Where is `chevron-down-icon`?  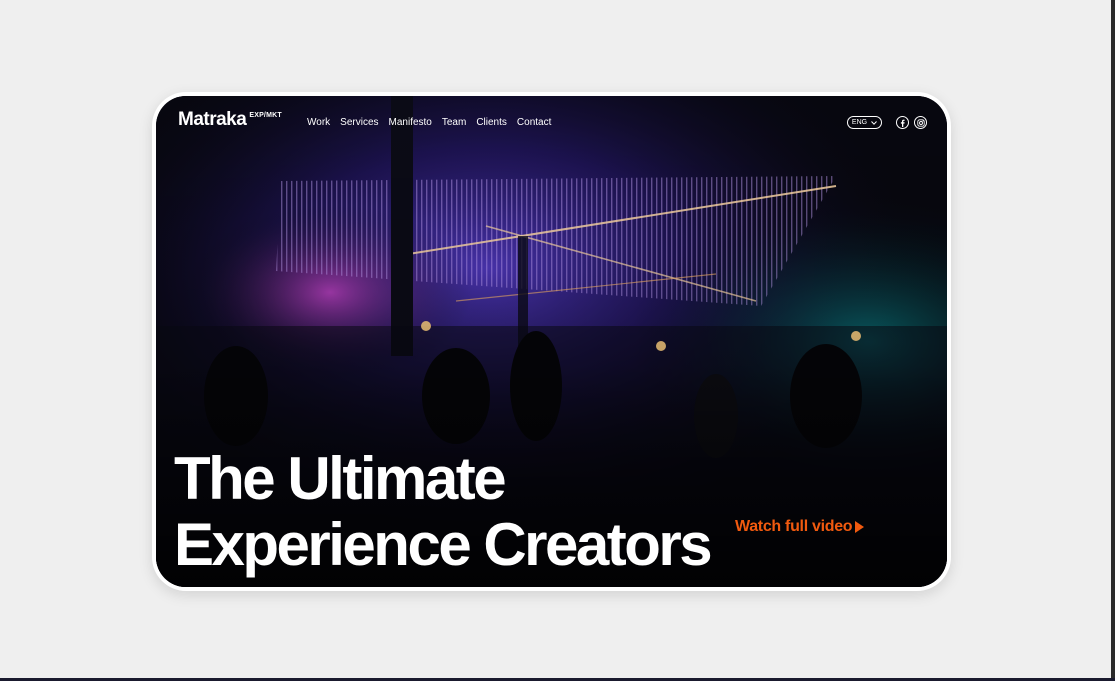
chevron-down-icon is located at coordinates (874, 122).